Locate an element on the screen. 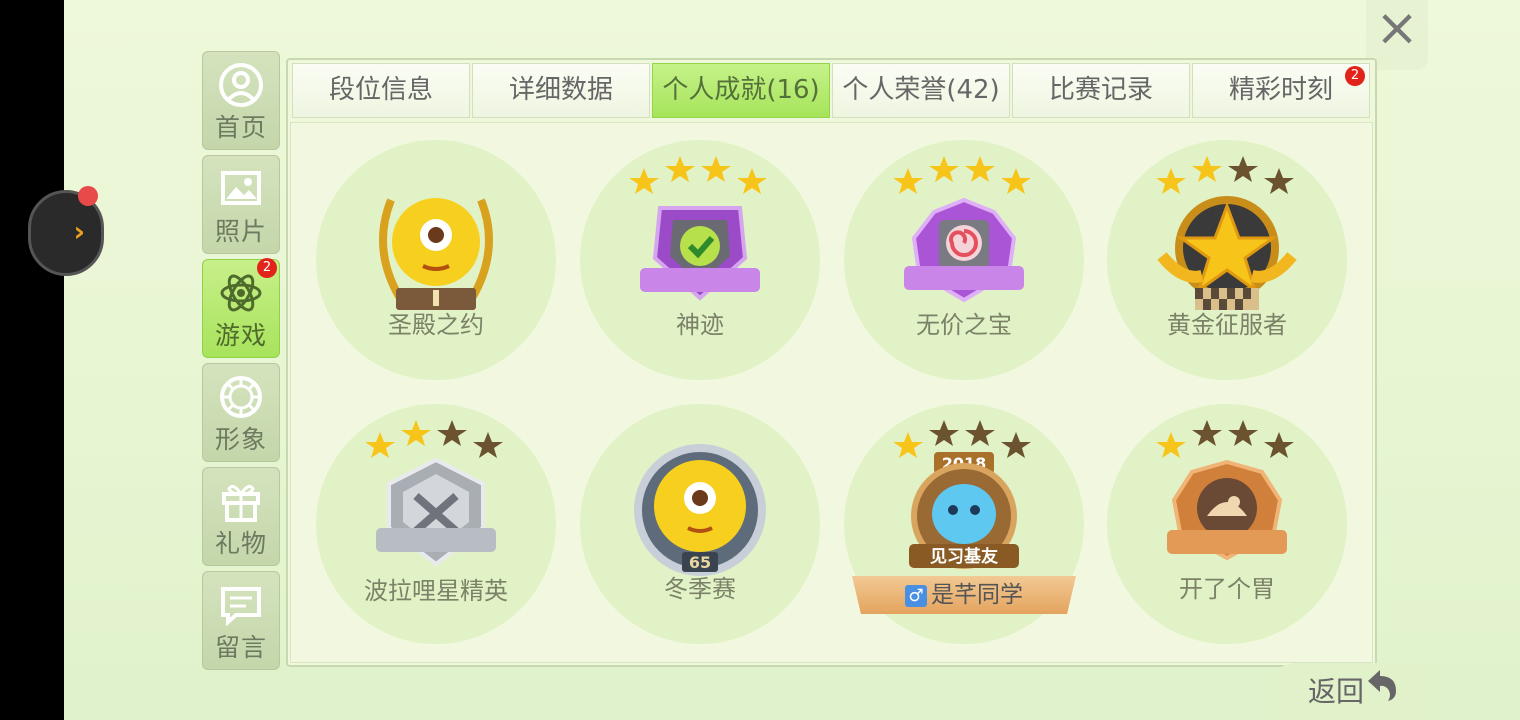  message-icon is located at coordinates (241, 607).